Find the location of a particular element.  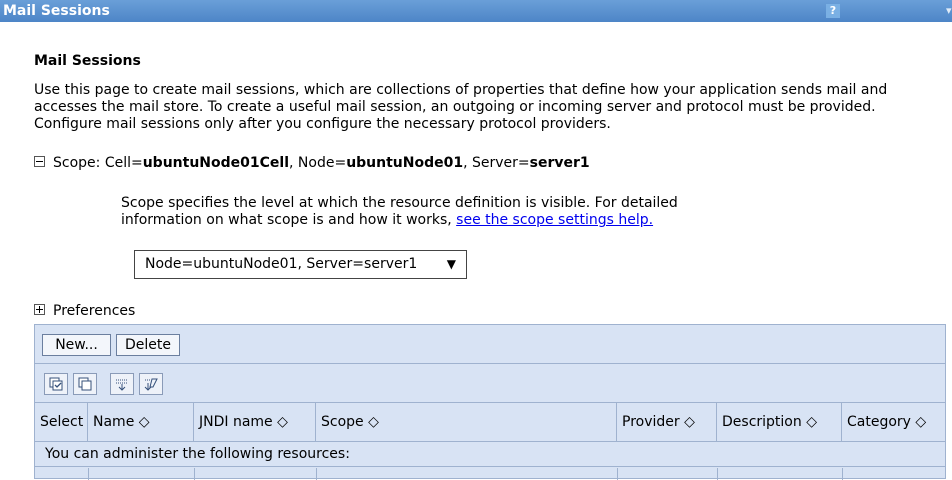

scope-select: Node=ubuntuNode01, Server=server1 ▼ is located at coordinates (300, 264).